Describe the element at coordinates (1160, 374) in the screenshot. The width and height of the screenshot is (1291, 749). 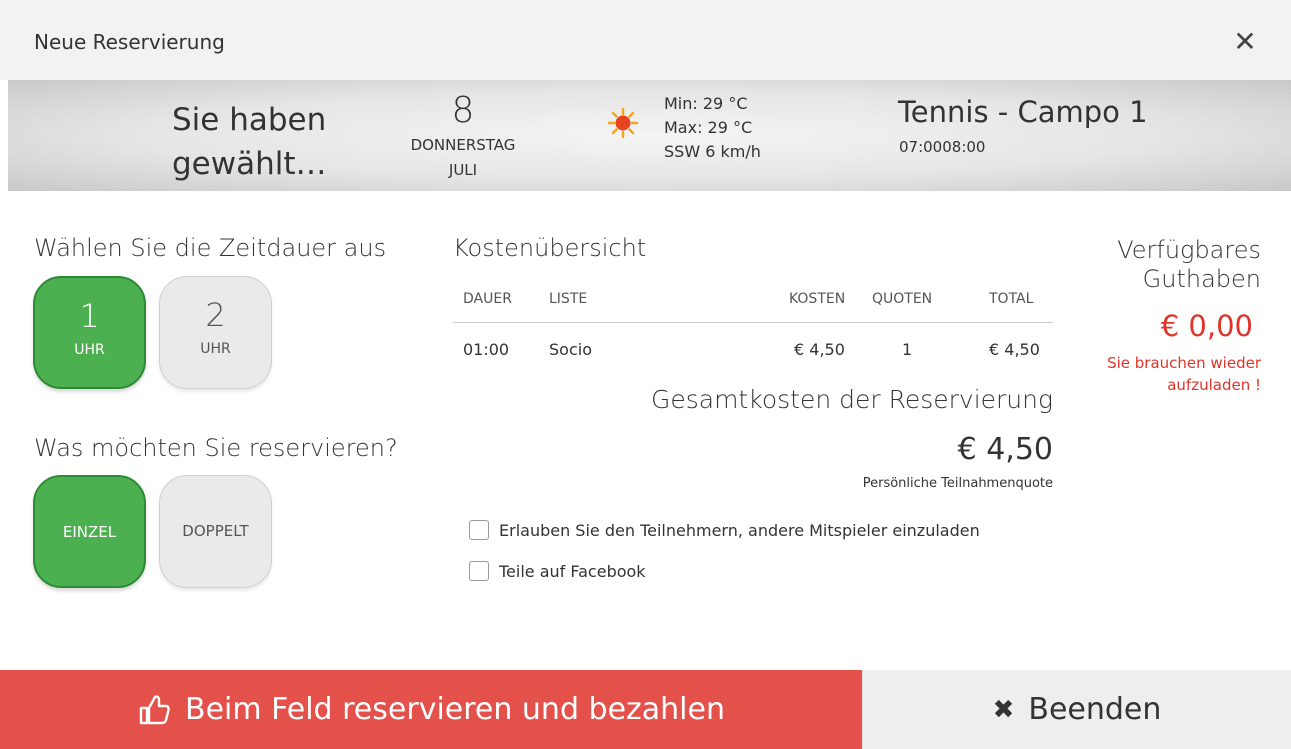
I see `credit-warning: Sie brauchen wieder aufzuladen !` at that location.